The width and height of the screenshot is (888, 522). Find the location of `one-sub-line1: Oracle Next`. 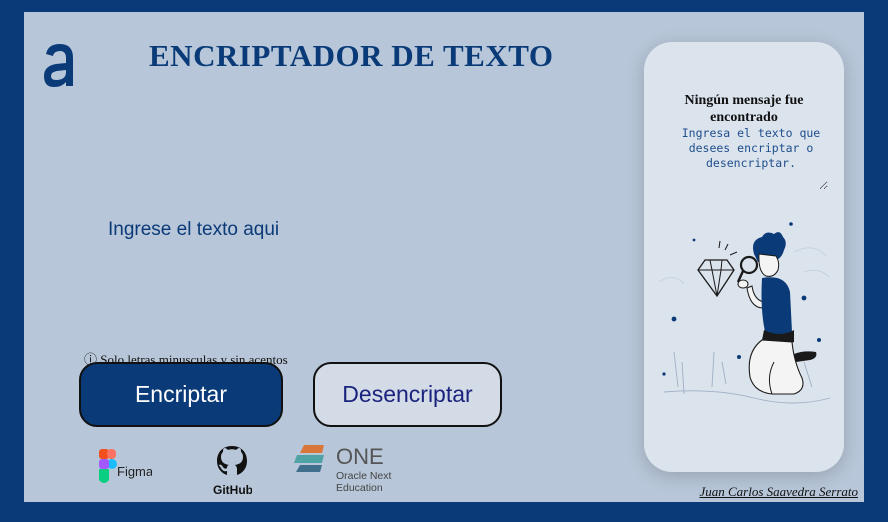

one-sub-line1: Oracle Next is located at coordinates (364, 476).